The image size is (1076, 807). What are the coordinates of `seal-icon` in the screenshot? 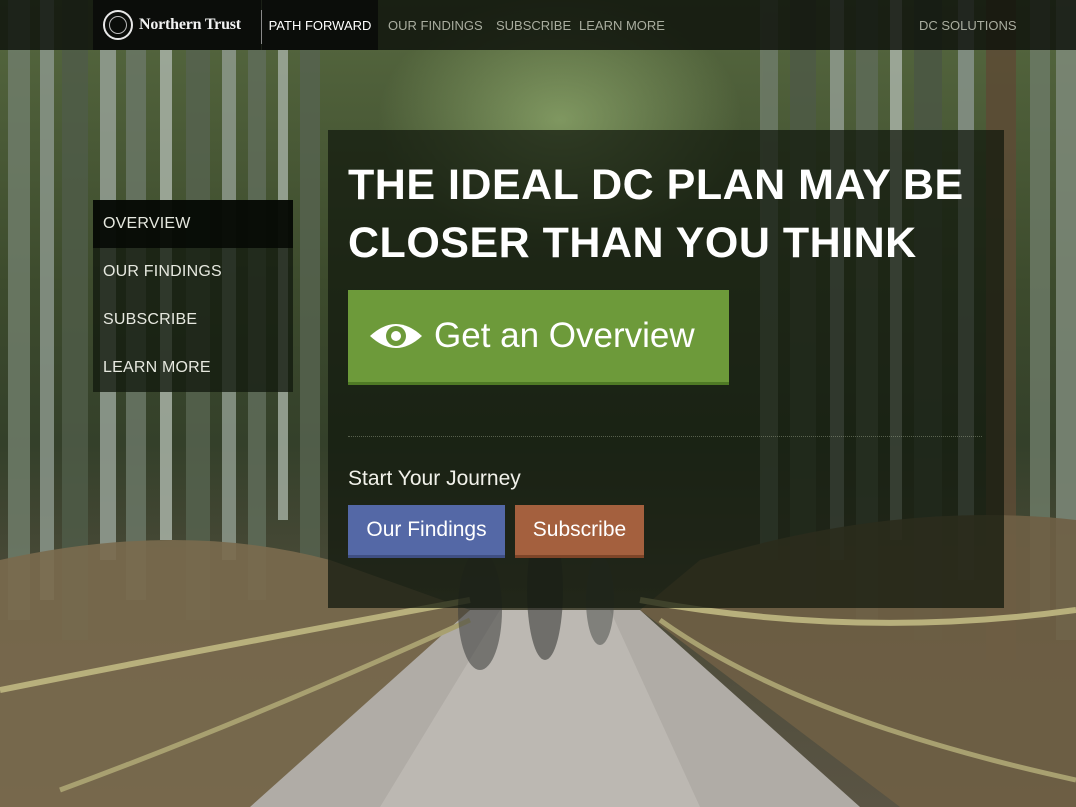 It's located at (118, 25).